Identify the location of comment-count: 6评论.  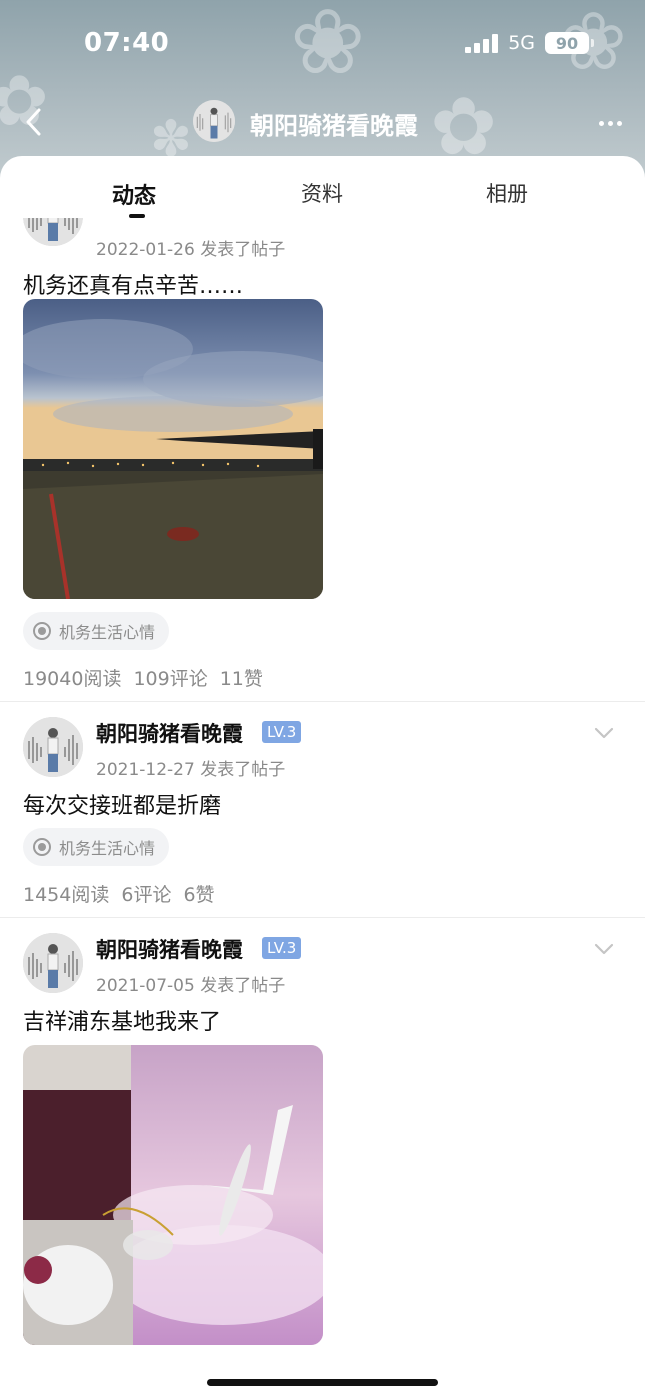
(146, 893).